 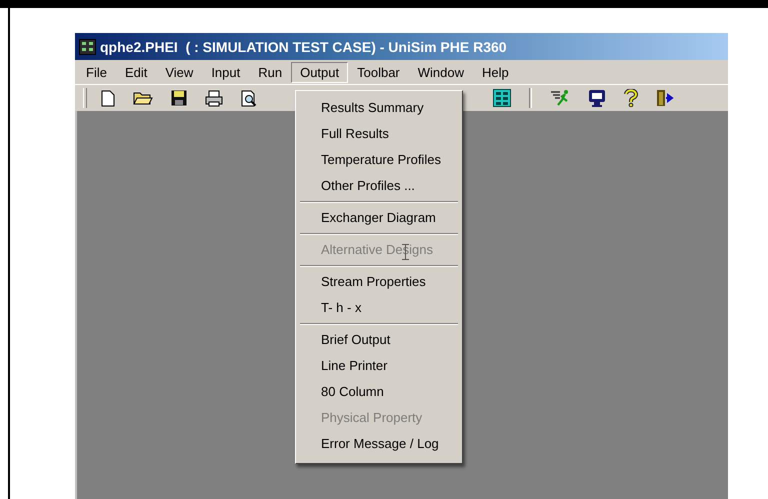 I want to click on new-file-icon, so click(x=108, y=98).